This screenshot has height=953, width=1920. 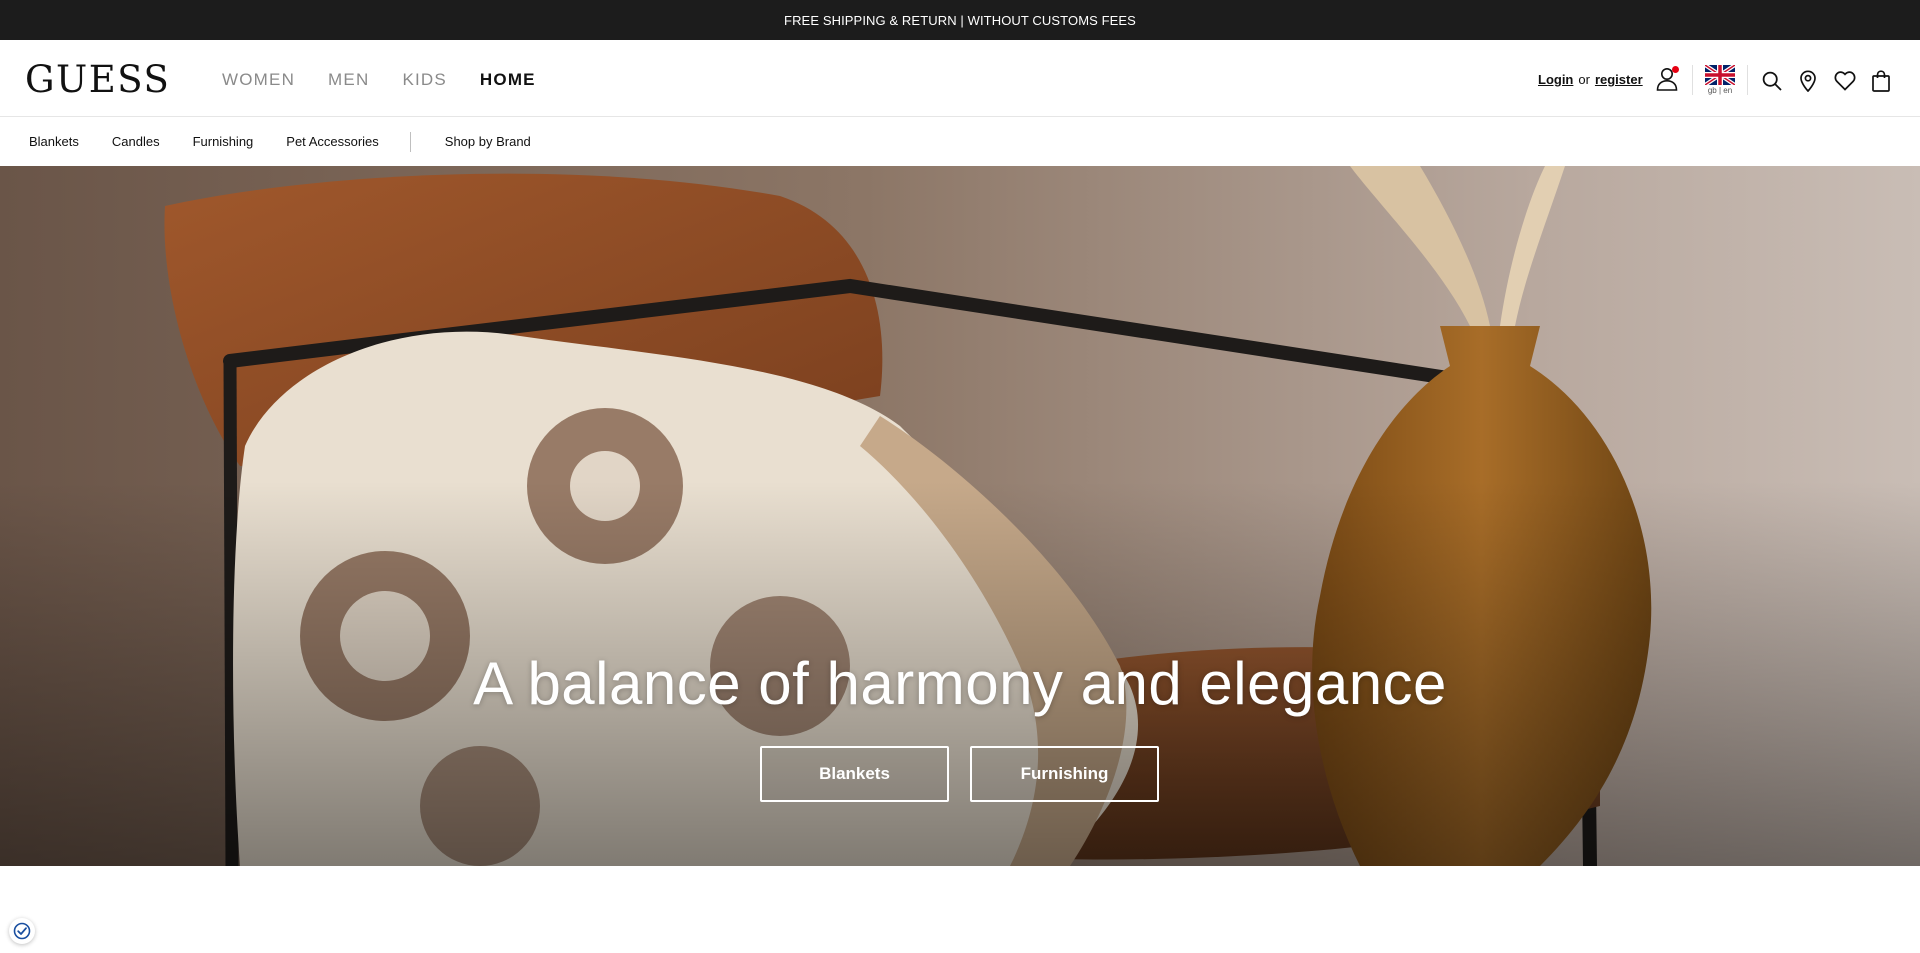 I want to click on subnav-pet-accessories: Pet Accessories, so click(x=332, y=141).